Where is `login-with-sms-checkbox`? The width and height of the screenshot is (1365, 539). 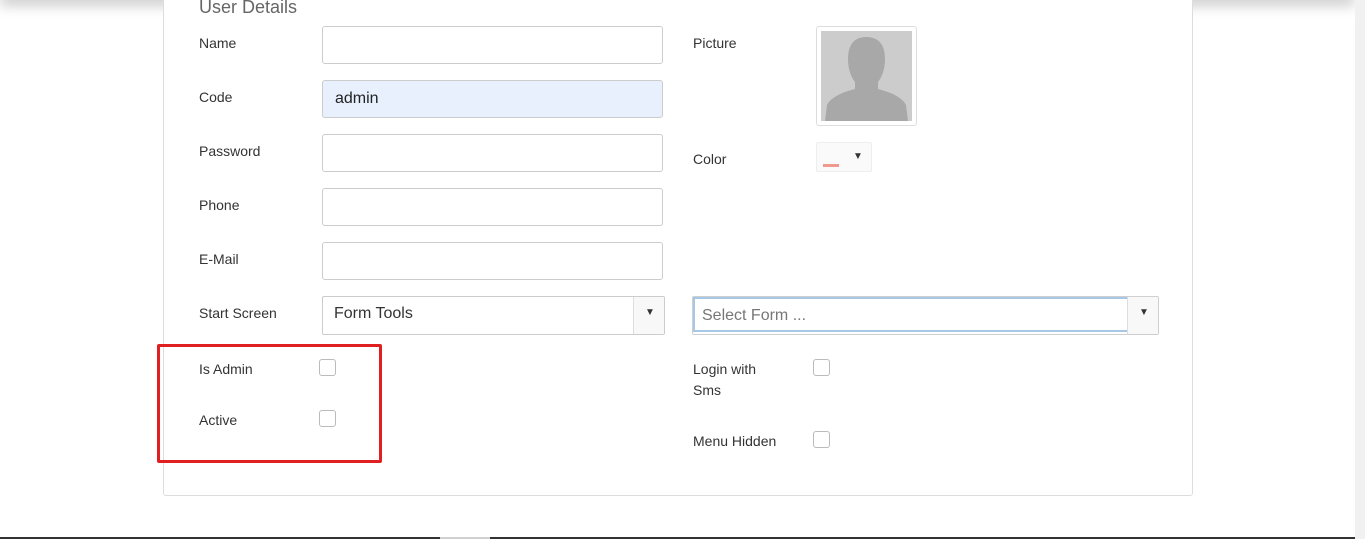
login-with-sms-checkbox is located at coordinates (821, 367).